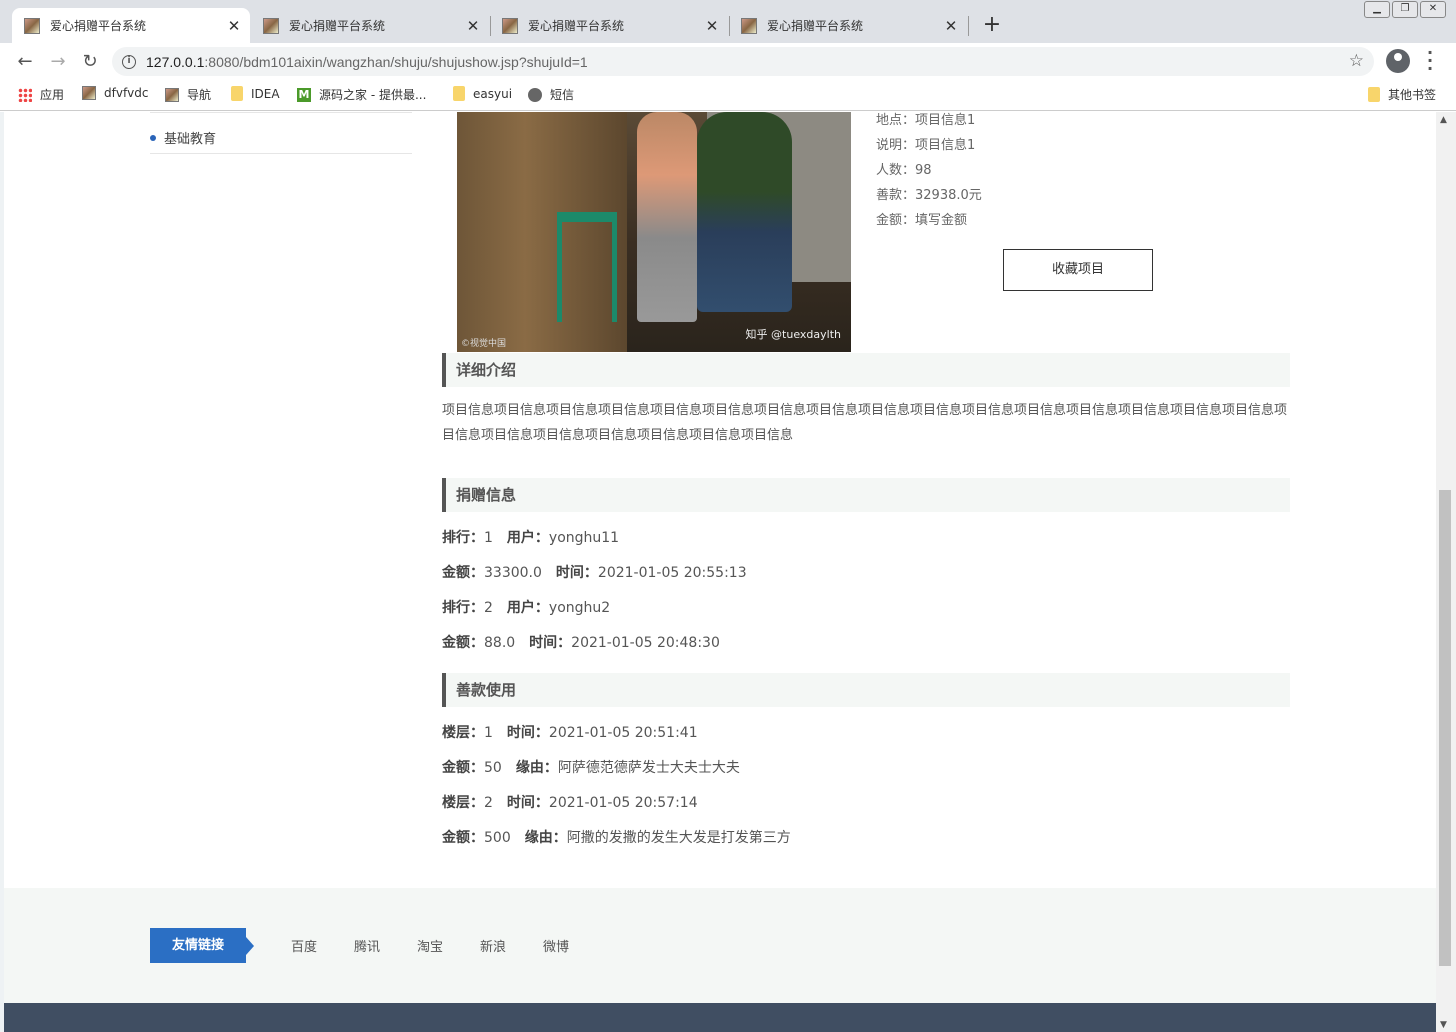 This screenshot has width=1456, height=1032. Describe the element at coordinates (482, 93) in the screenshot. I see `bookmark-easyui: easyui` at that location.